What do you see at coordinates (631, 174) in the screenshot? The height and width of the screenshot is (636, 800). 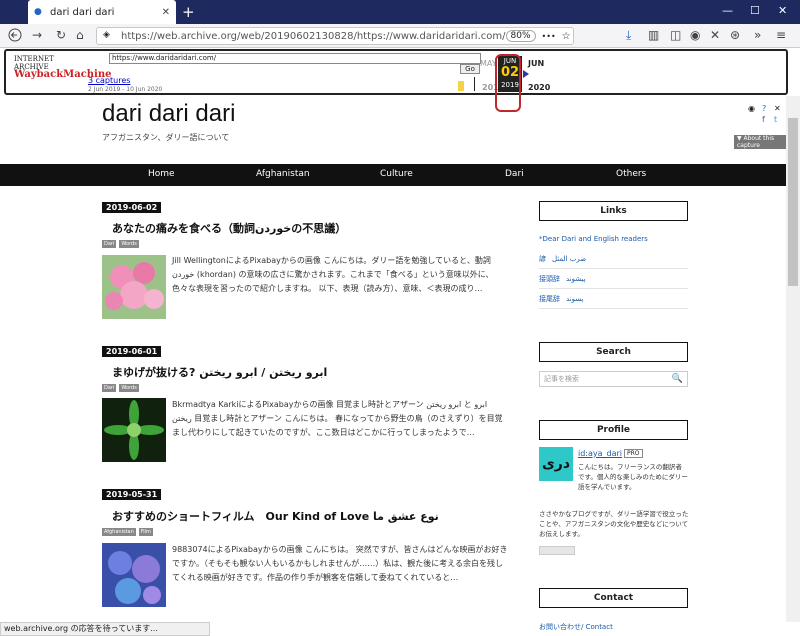 I see `menu-item-others: Others` at bounding box center [631, 174].